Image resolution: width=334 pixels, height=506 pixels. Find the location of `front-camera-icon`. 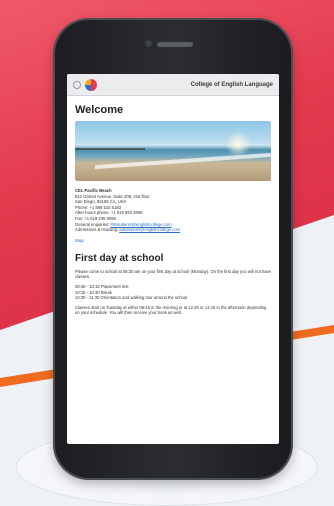

front-camera-icon is located at coordinates (148, 43).